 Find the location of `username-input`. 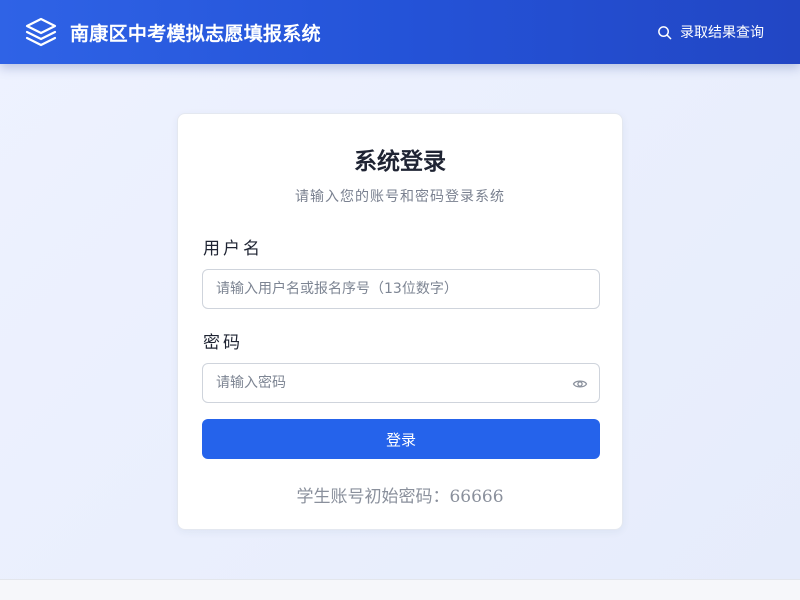

username-input is located at coordinates (401, 289).